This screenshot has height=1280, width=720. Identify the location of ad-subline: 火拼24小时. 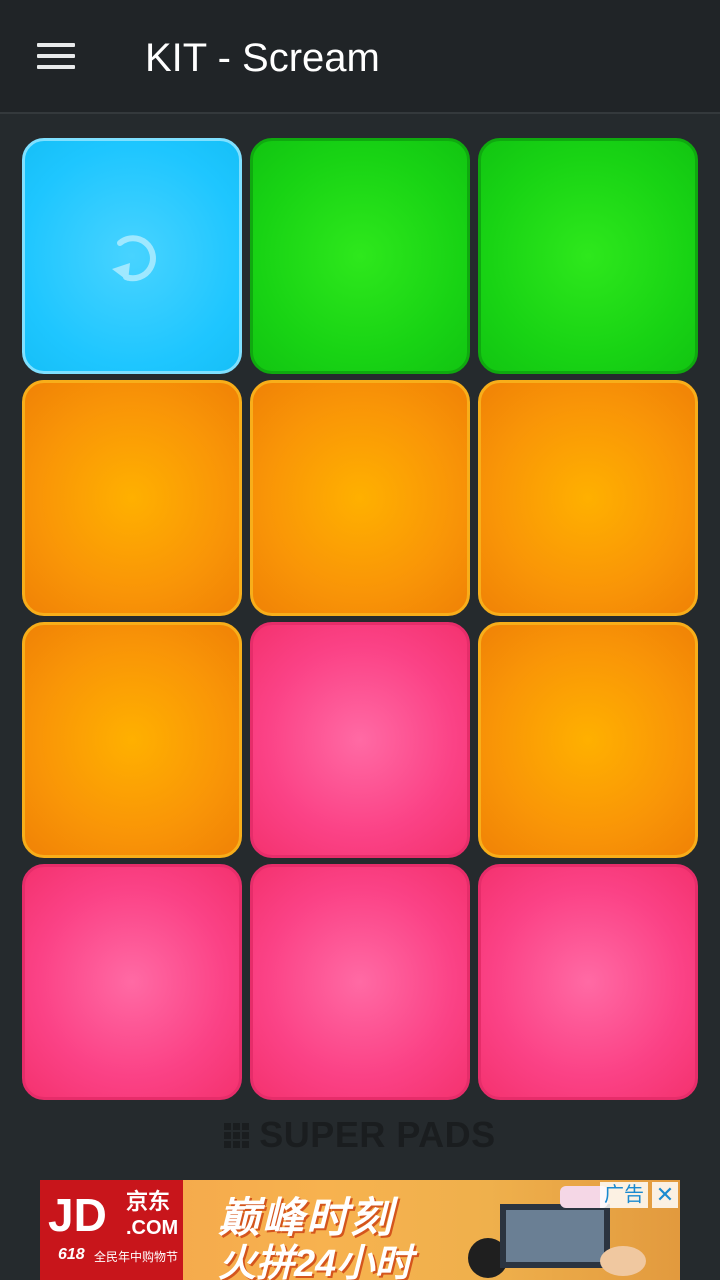
(315, 1261).